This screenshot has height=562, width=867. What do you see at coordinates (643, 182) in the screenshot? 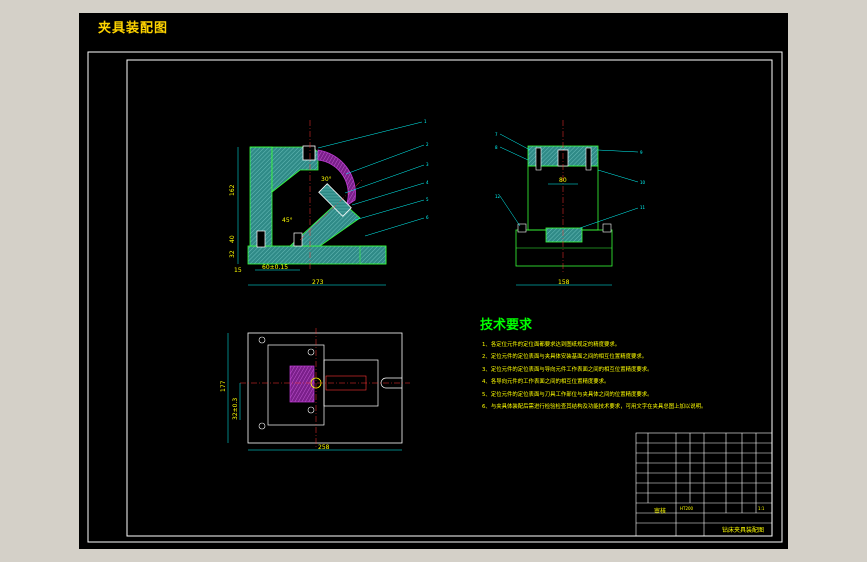
I see `svg-text: 10` at bounding box center [643, 182].